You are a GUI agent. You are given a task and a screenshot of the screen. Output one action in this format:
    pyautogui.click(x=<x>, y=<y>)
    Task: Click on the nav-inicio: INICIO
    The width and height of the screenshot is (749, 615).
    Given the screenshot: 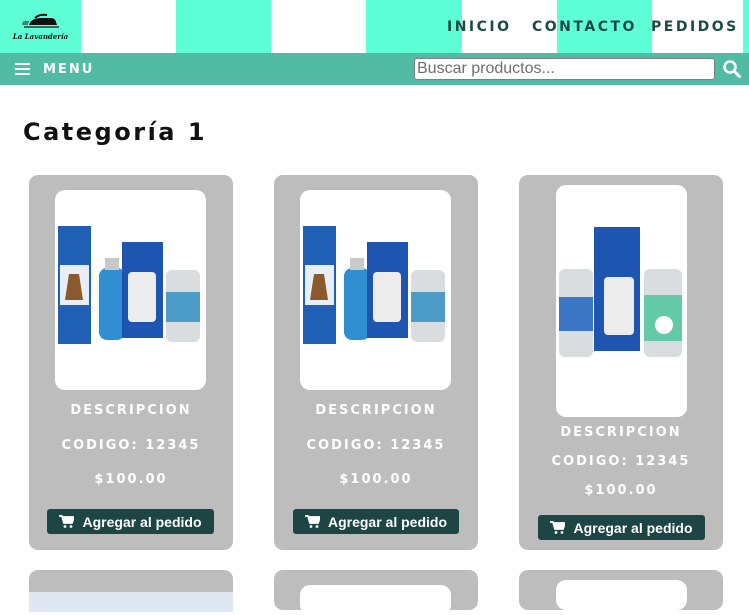 What is the action you would take?
    pyautogui.click(x=479, y=26)
    